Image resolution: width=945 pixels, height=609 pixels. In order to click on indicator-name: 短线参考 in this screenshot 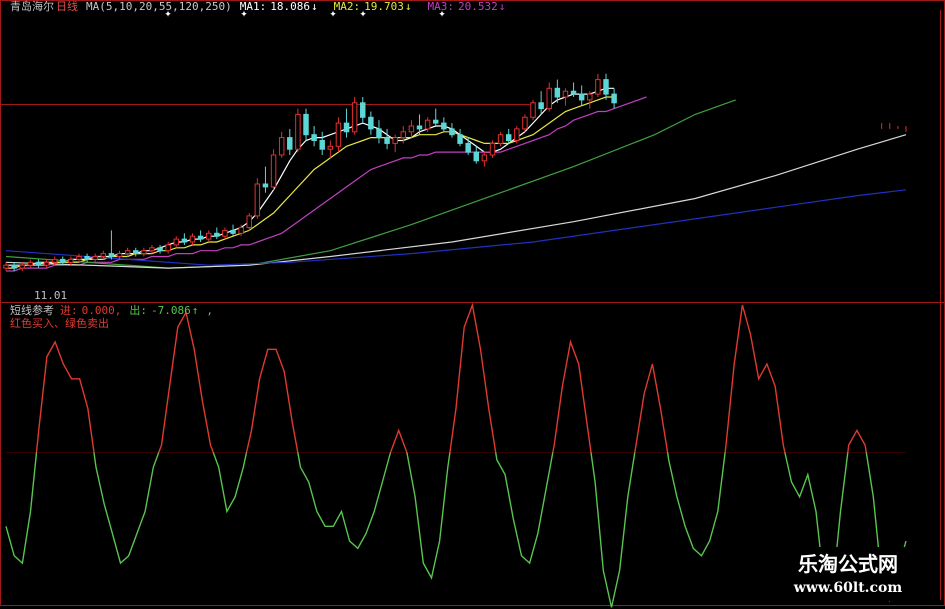, I will do `click(32, 310)`.